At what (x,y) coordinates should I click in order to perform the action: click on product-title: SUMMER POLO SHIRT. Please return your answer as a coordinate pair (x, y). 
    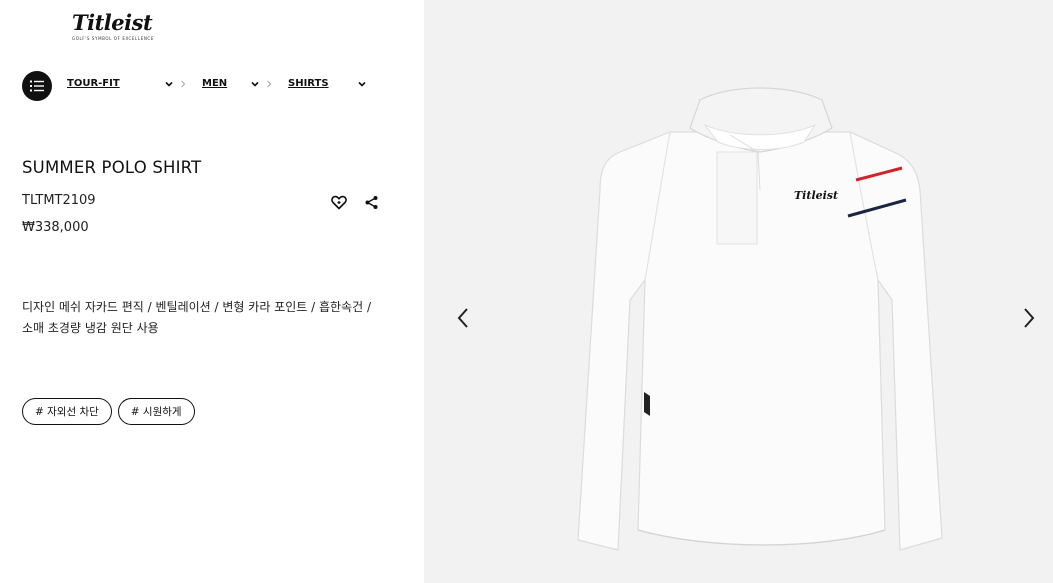
    Looking at the image, I should click on (112, 167).